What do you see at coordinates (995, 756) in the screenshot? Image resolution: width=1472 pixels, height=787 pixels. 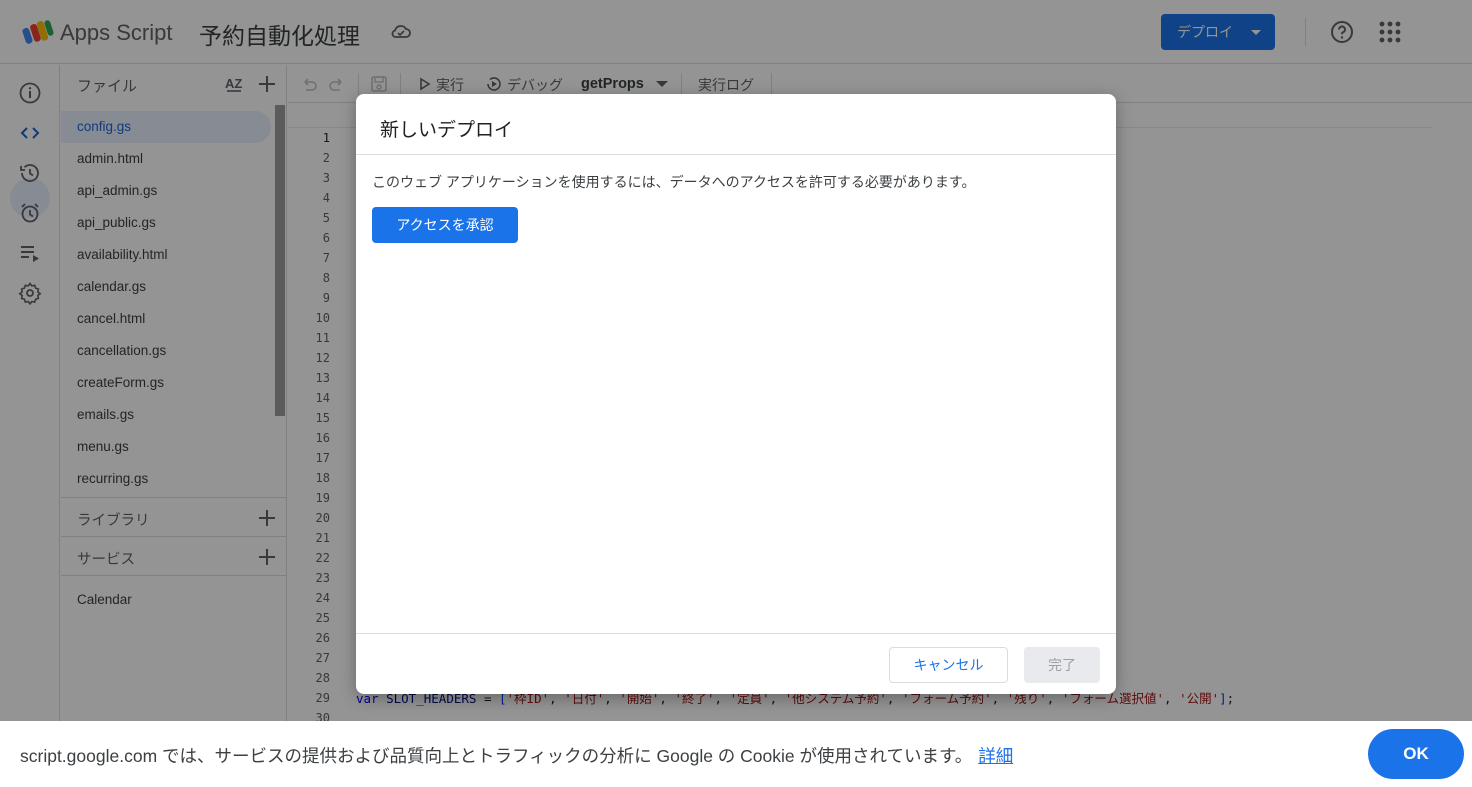 I see `cookie-details-link: 詳細` at bounding box center [995, 756].